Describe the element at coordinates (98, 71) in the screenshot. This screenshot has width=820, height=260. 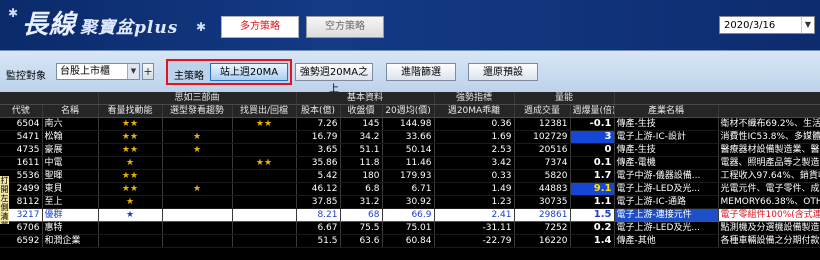
I see `watch-target-select: 台股上市櫃 ▼` at that location.